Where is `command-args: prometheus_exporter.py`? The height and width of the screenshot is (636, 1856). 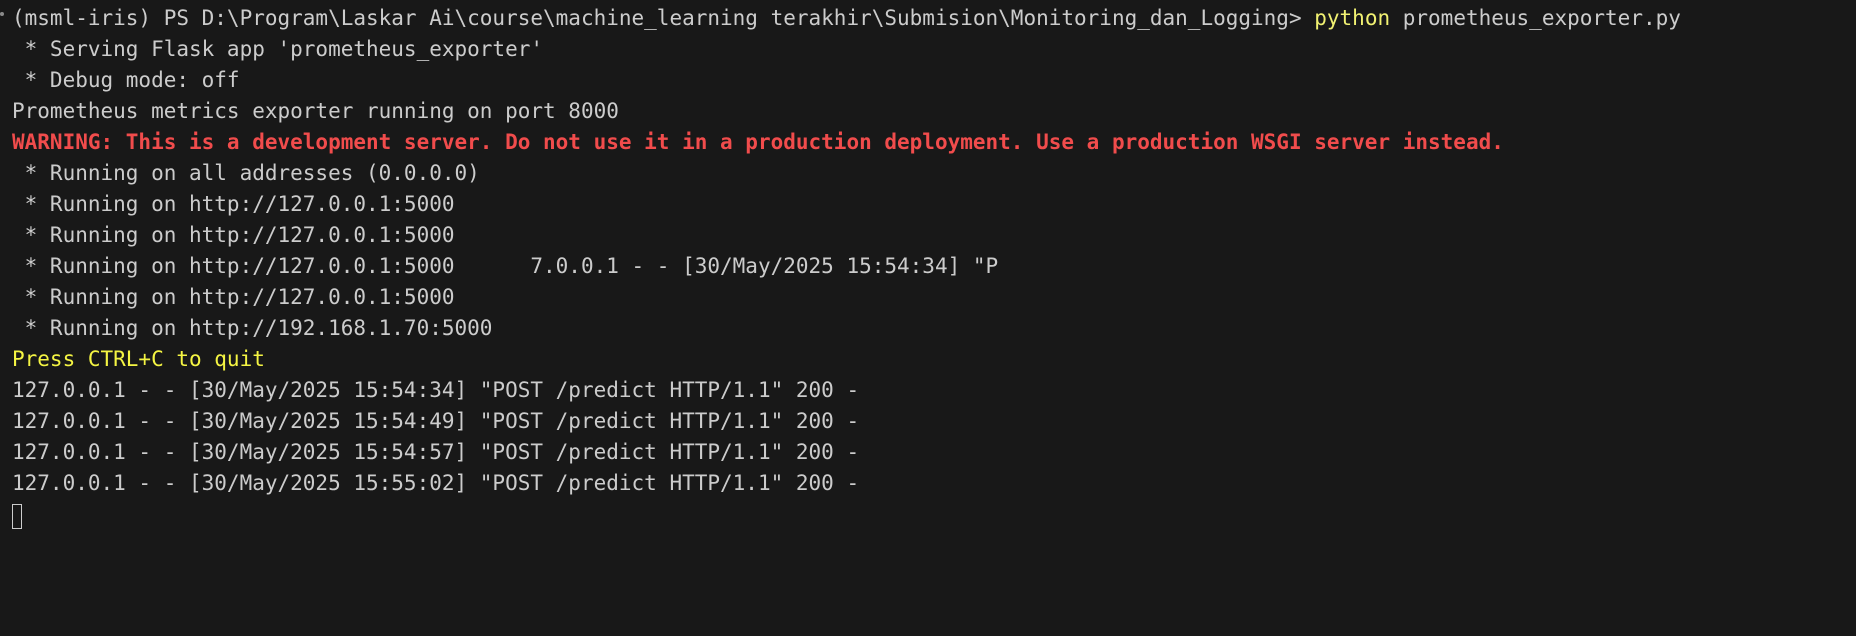
command-args: prometheus_exporter.py is located at coordinates (1535, 18).